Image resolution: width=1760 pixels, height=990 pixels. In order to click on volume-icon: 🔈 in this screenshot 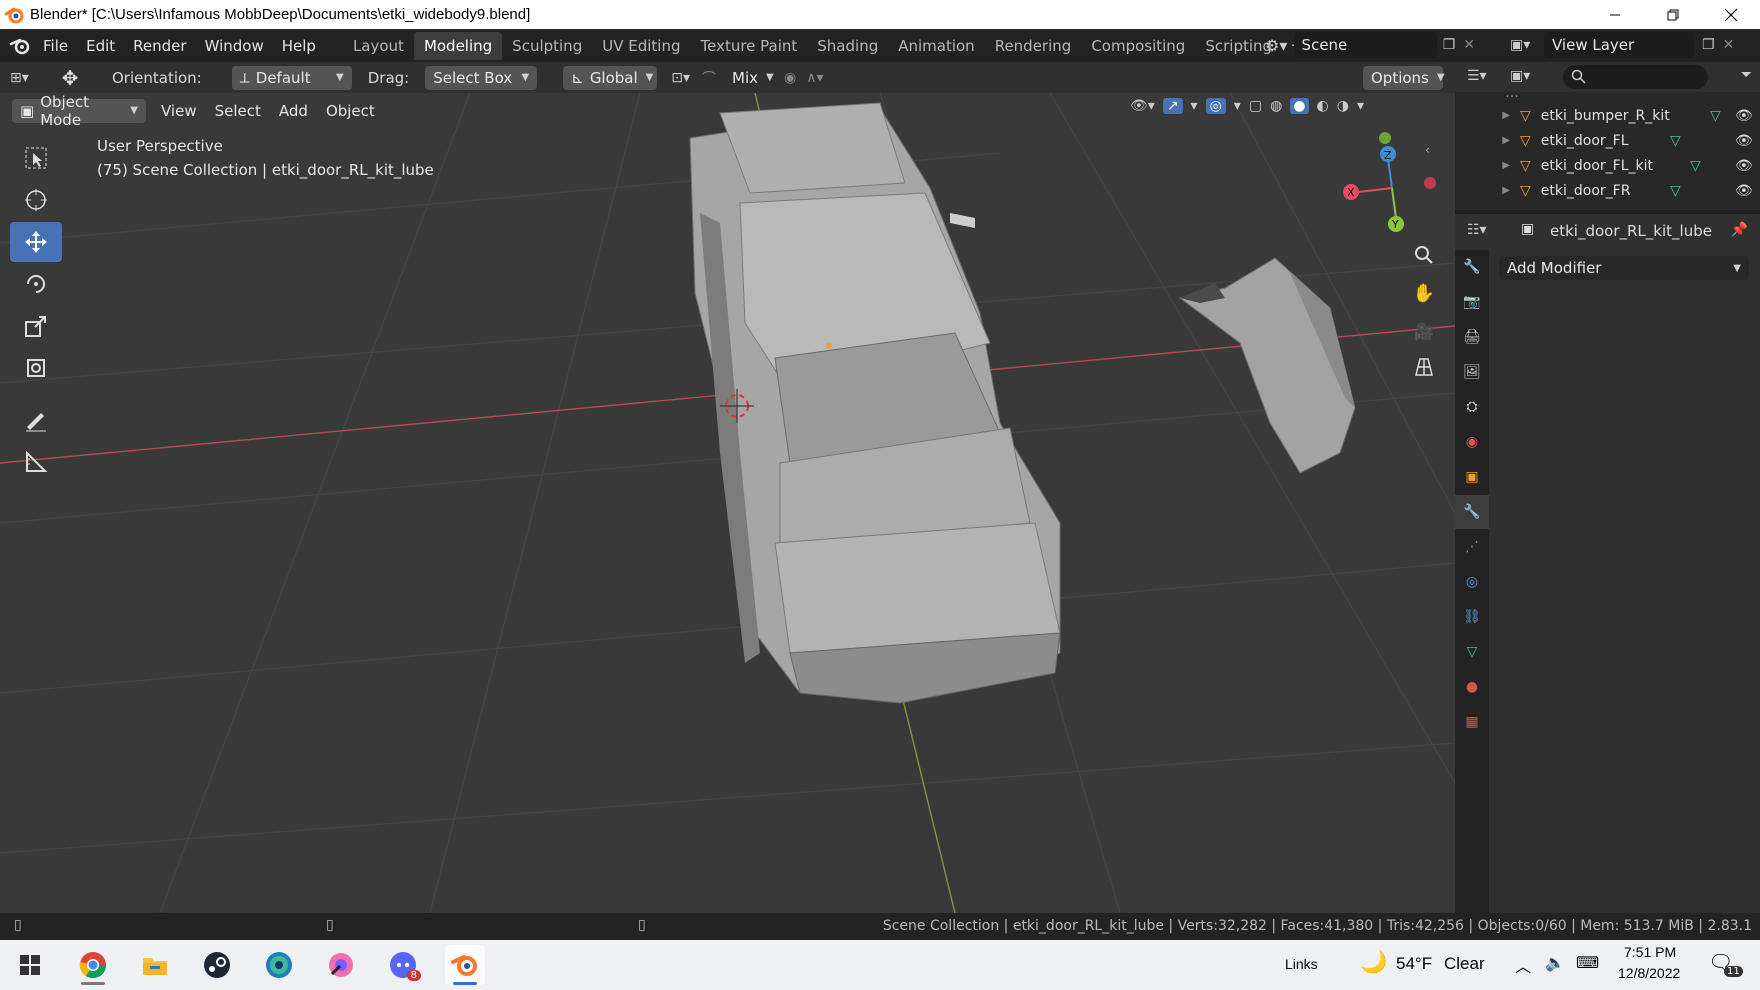, I will do `click(1555, 962)`.